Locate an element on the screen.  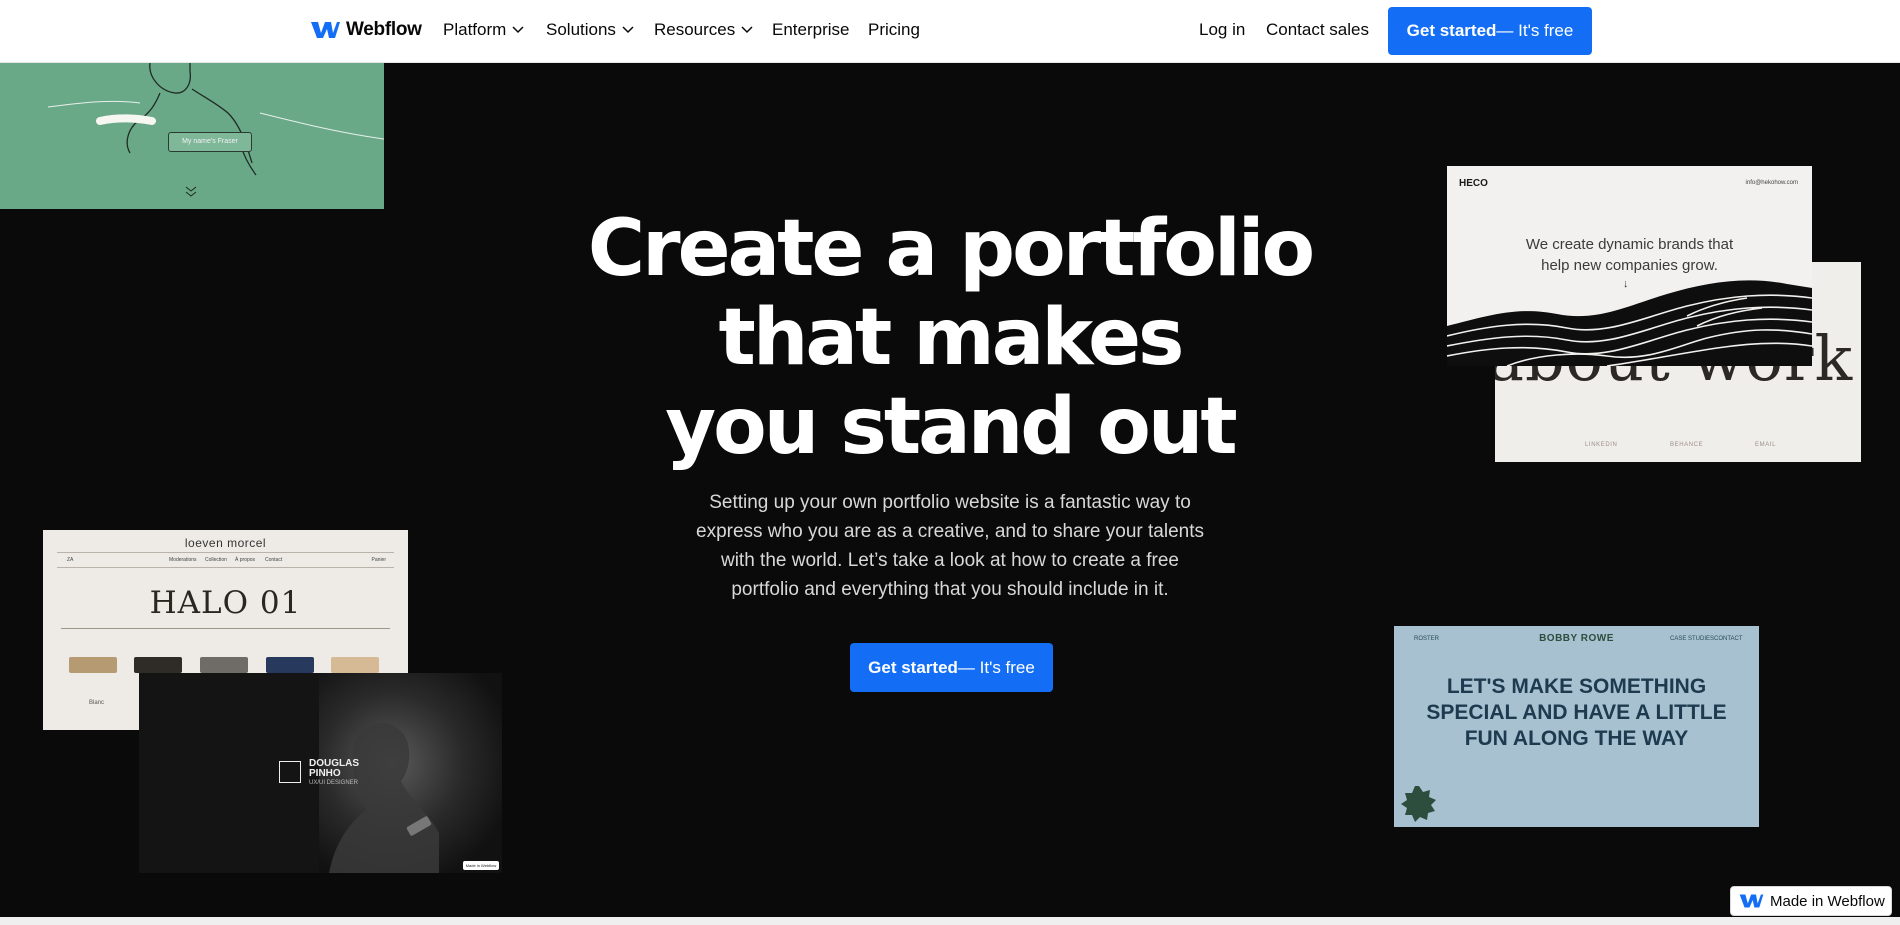
nav-pricing: Pricing is located at coordinates (894, 30).